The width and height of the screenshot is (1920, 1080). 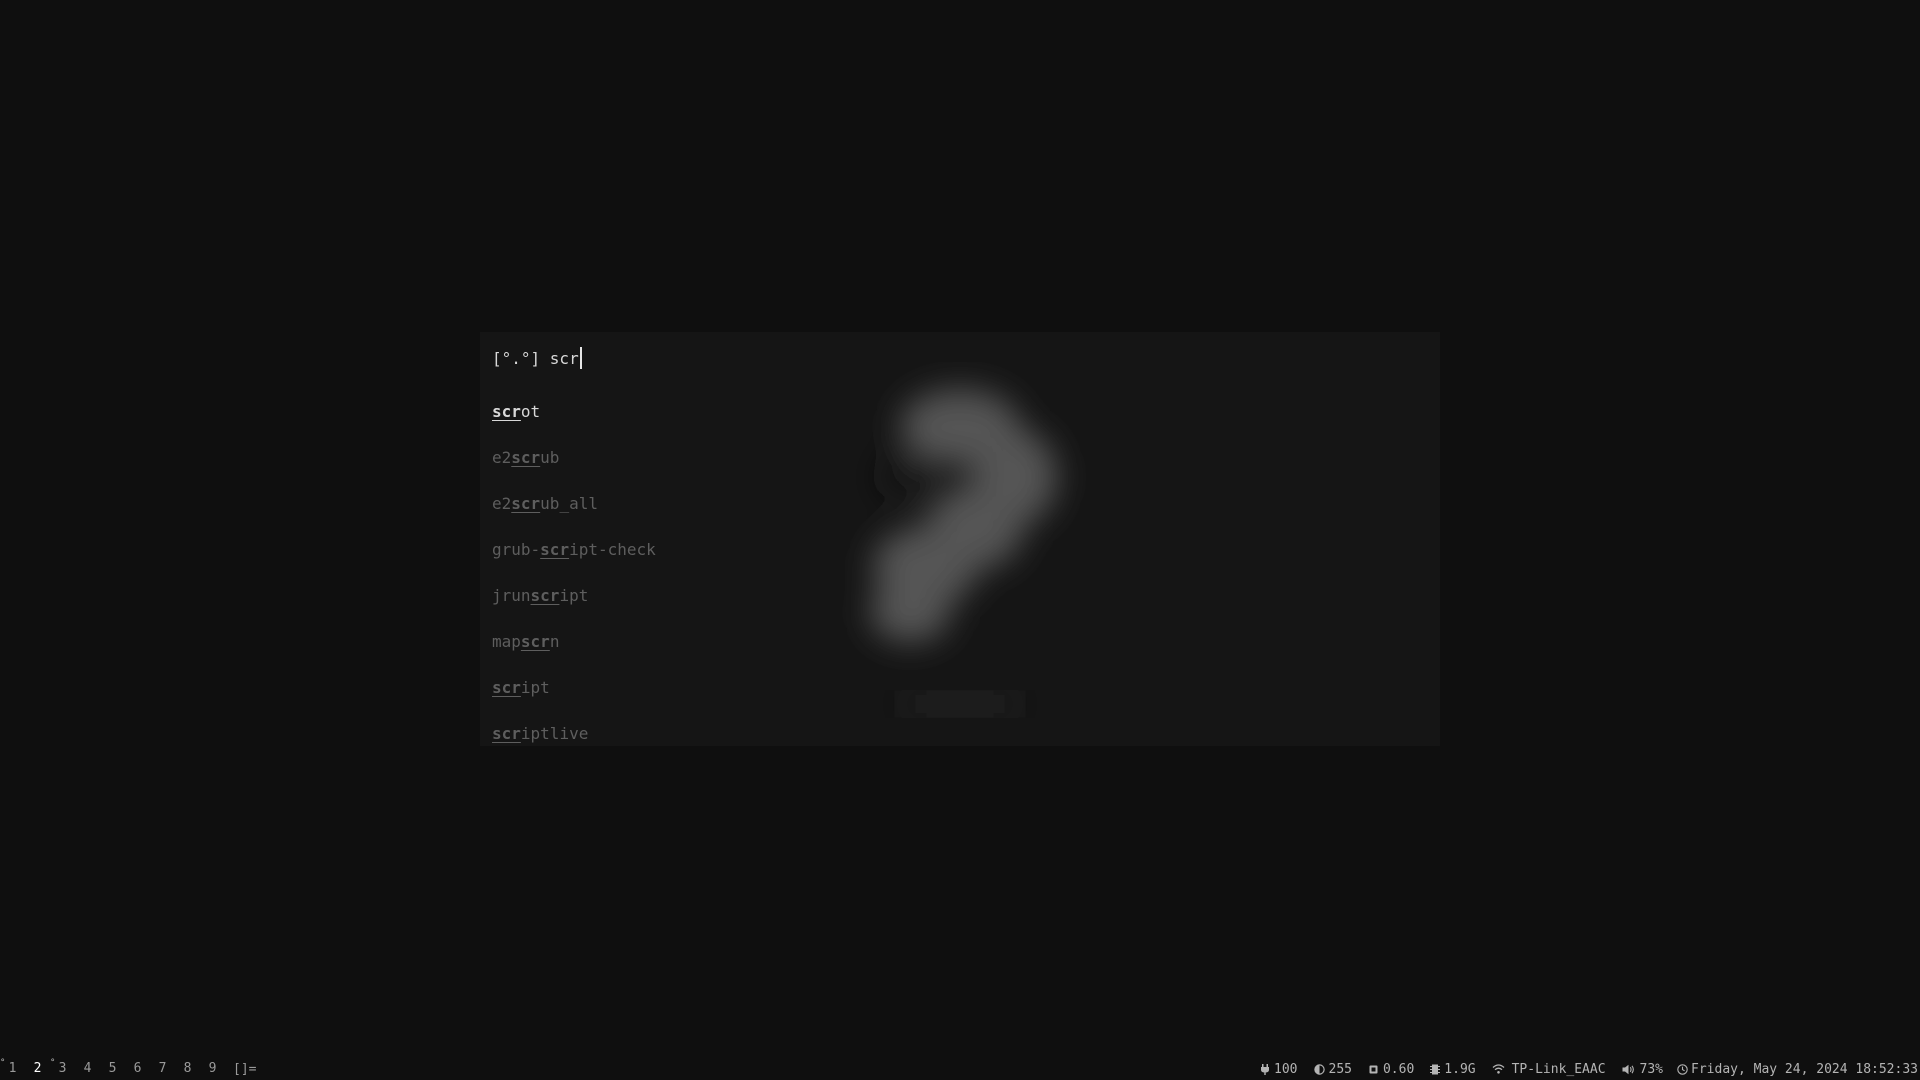 I want to click on workspace-tag-3: ° 3, so click(x=62, y=1069).